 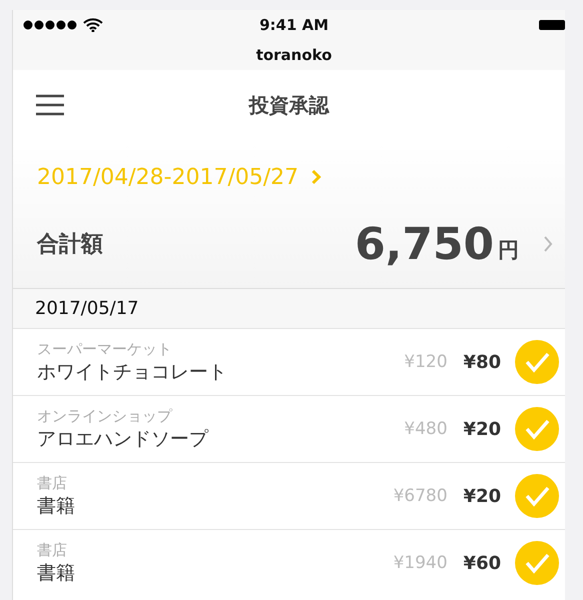 I want to click on item-price: ¥1940, so click(x=420, y=563).